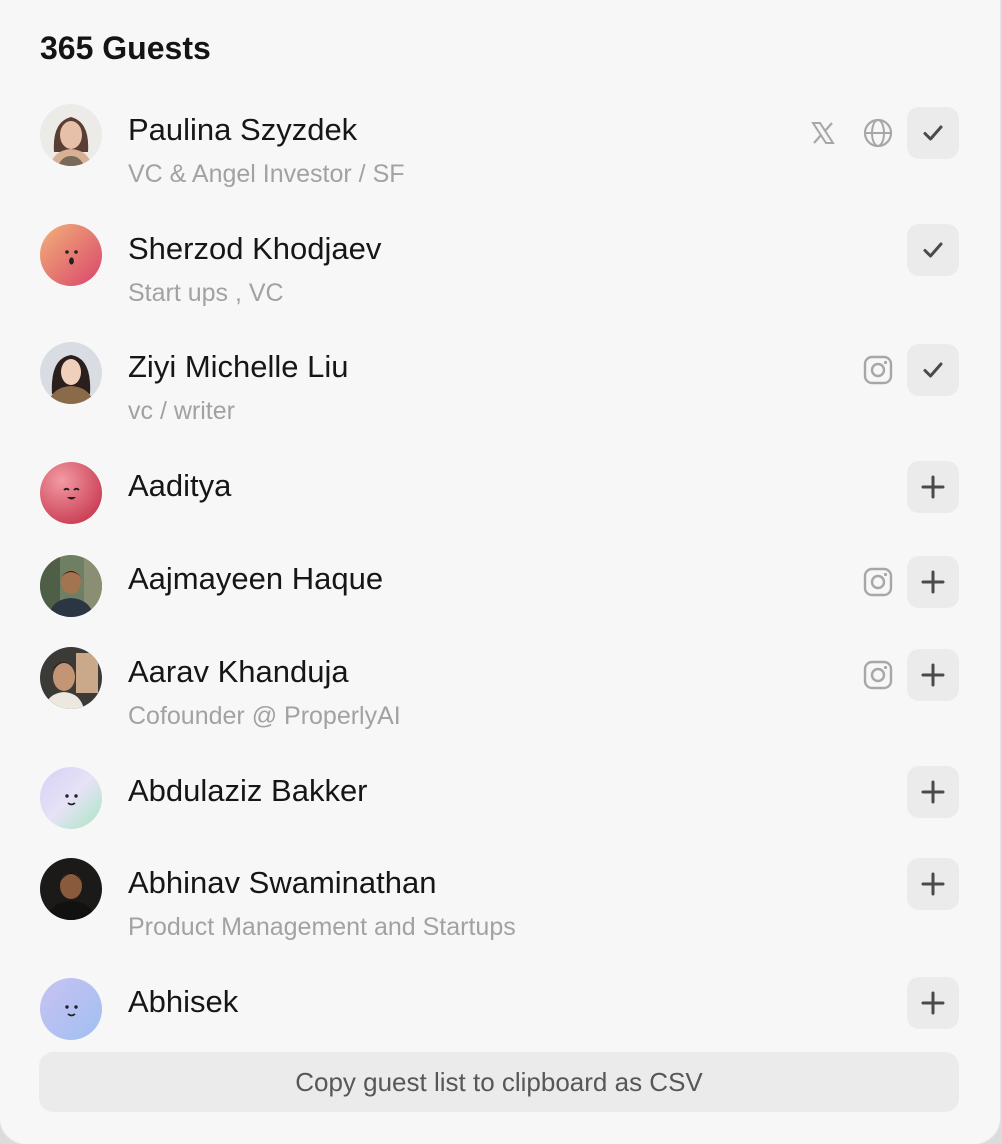 The width and height of the screenshot is (1002, 1144). What do you see at coordinates (238, 367) in the screenshot?
I see `guest-name: Ziyi Michelle Liu` at bounding box center [238, 367].